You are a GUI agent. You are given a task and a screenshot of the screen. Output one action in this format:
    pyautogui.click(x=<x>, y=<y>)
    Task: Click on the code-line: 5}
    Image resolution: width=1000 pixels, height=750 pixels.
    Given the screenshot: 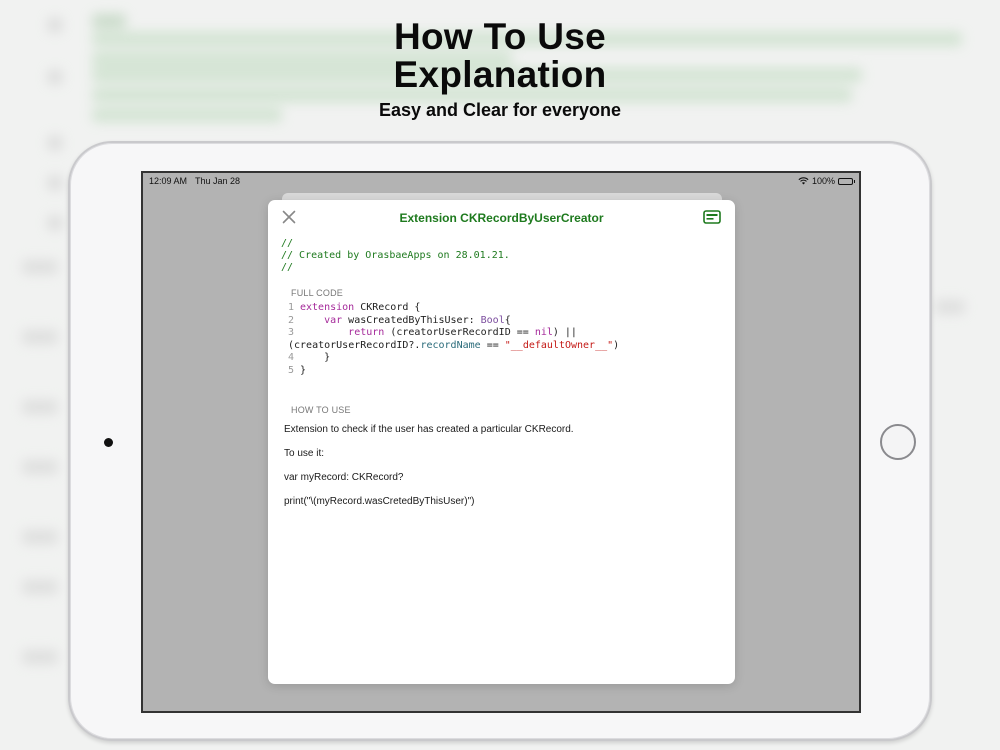 What is the action you would take?
    pyautogui.click(x=511, y=371)
    